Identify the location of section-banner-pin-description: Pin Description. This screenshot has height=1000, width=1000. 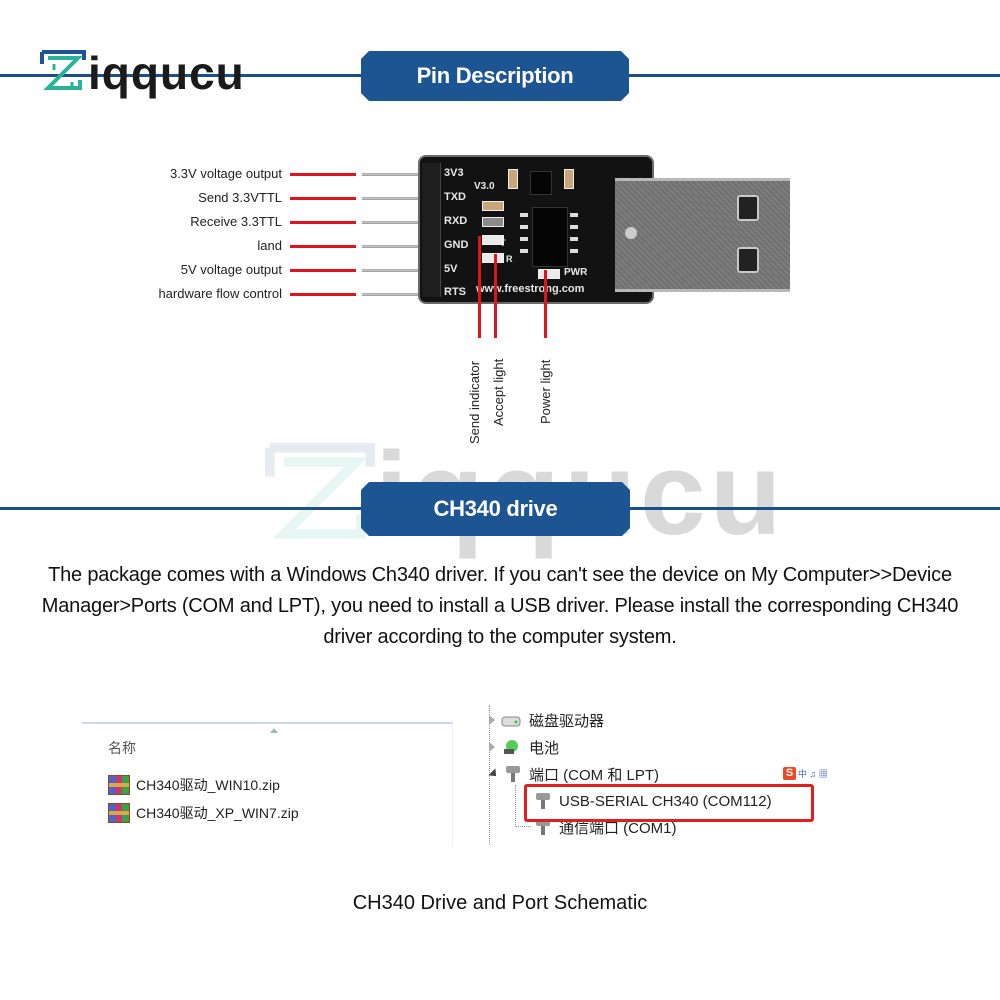
(495, 76).